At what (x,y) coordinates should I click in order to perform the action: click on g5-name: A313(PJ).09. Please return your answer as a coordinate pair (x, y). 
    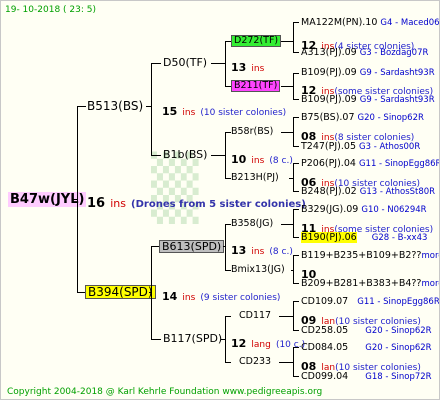
    Looking at the image, I should click on (329, 52).